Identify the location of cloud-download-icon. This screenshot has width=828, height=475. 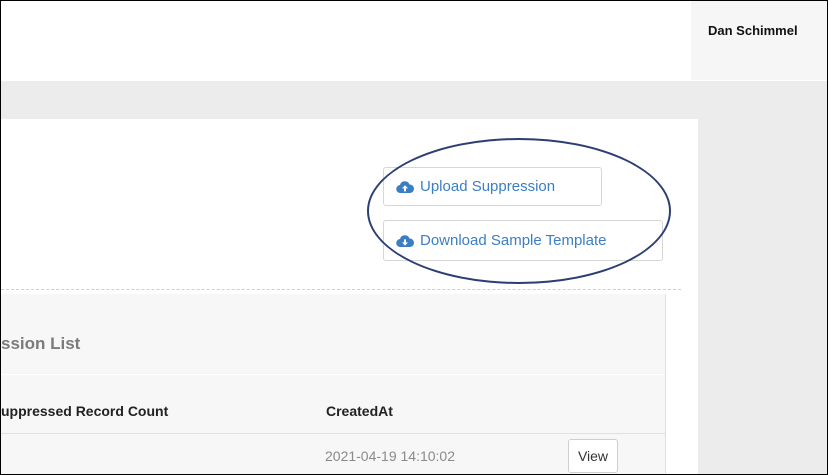
(405, 240).